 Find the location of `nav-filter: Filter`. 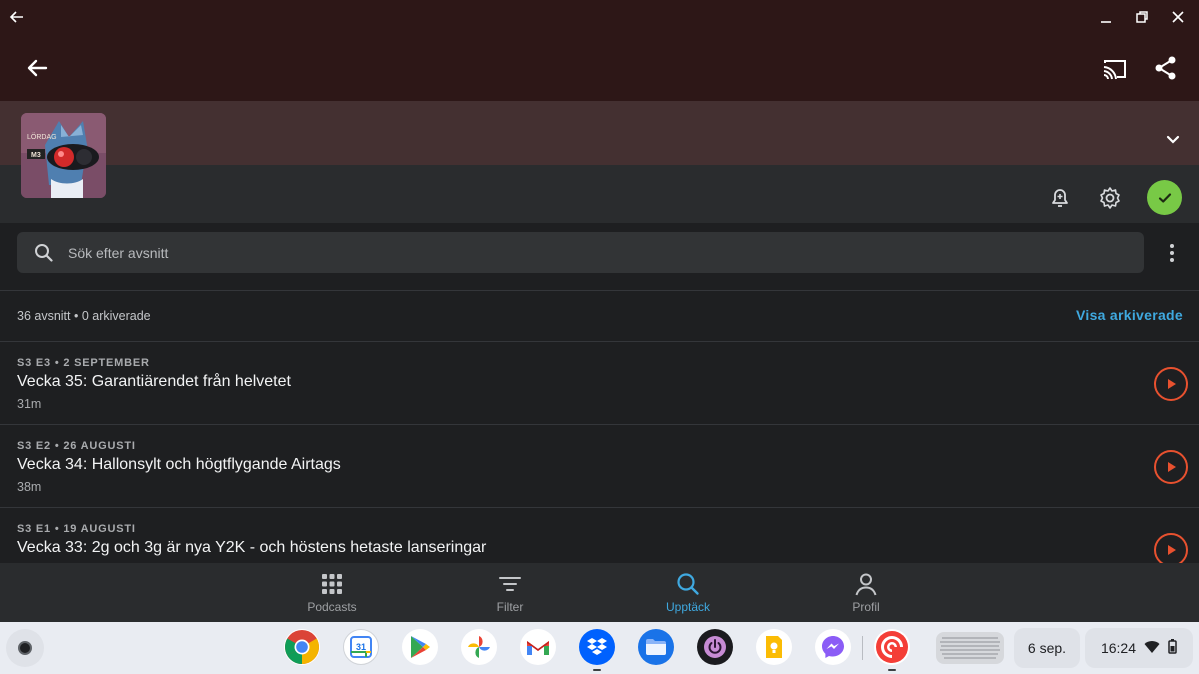

nav-filter: Filter is located at coordinates (510, 592).